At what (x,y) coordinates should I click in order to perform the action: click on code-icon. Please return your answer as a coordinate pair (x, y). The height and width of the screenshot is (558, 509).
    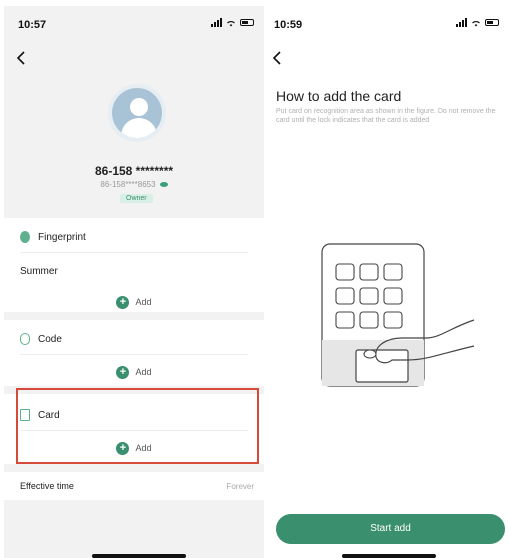
    Looking at the image, I should click on (25, 339).